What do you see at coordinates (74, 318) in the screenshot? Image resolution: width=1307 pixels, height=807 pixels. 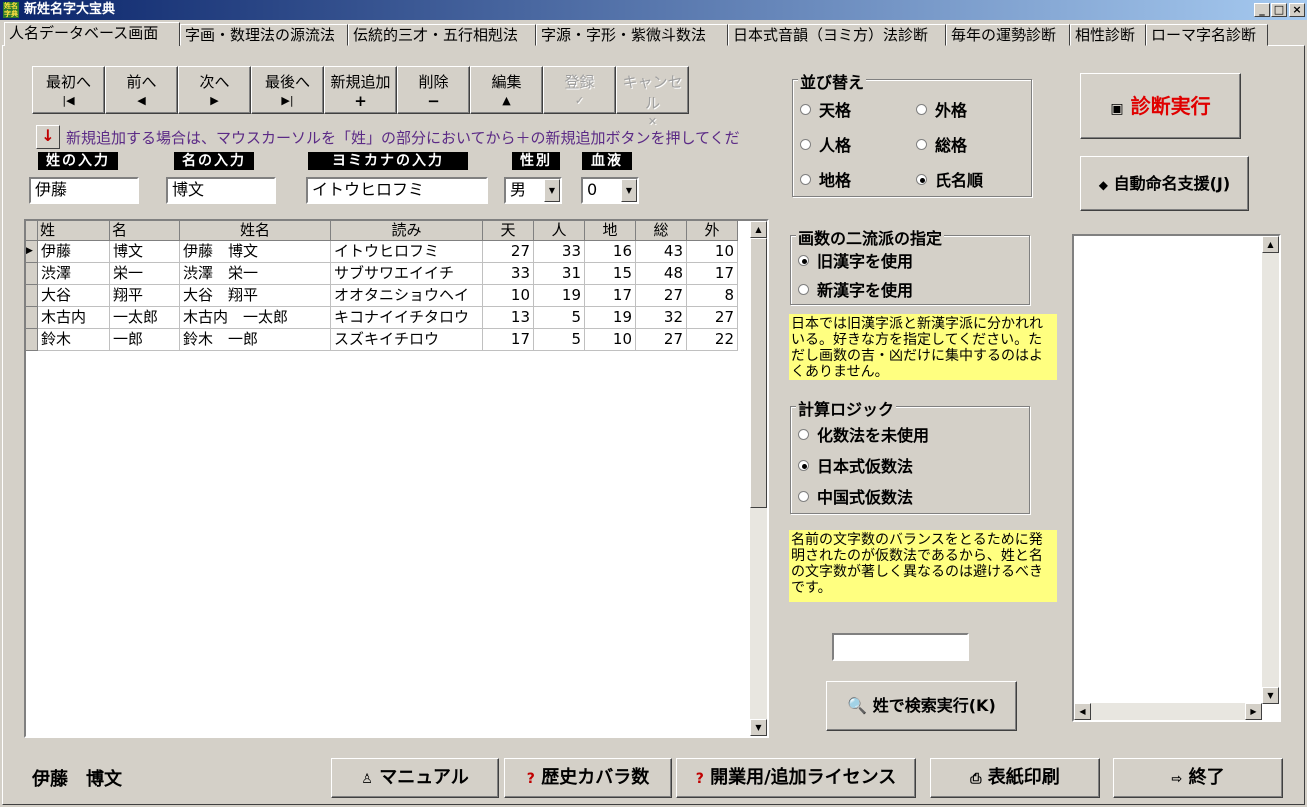 I see `cell-surname: 木古内` at bounding box center [74, 318].